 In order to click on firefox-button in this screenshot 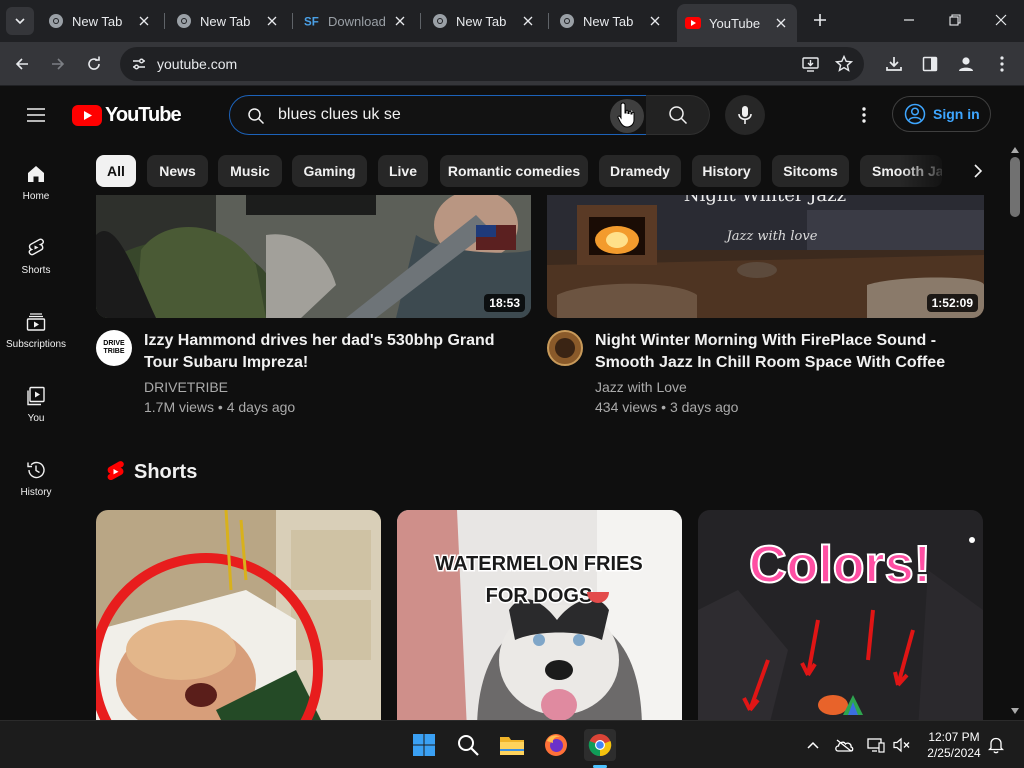, I will do `click(556, 745)`.